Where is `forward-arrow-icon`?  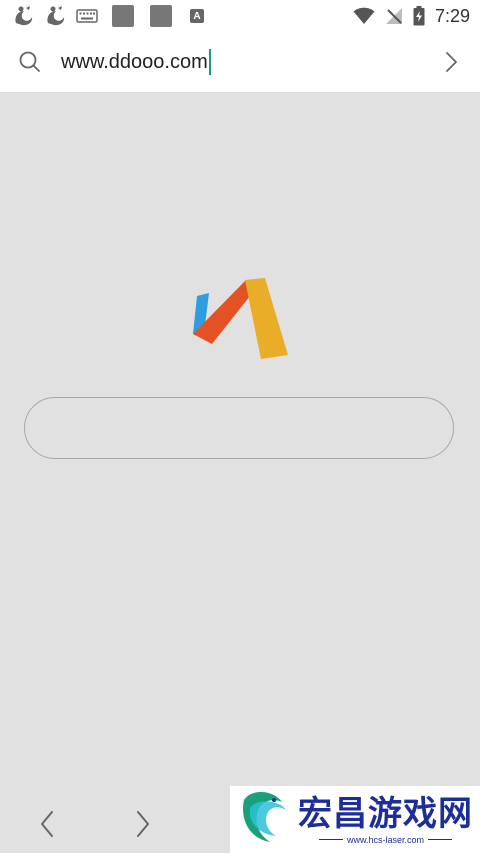
forward-arrow-icon is located at coordinates (142, 826).